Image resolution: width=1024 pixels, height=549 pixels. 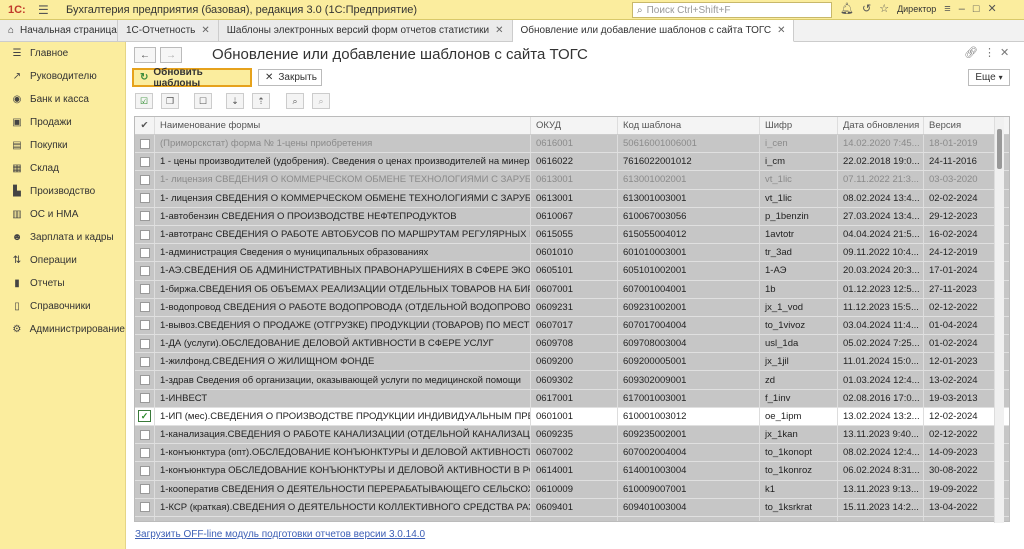 What do you see at coordinates (171, 55) in the screenshot?
I see `forward-button: →` at bounding box center [171, 55].